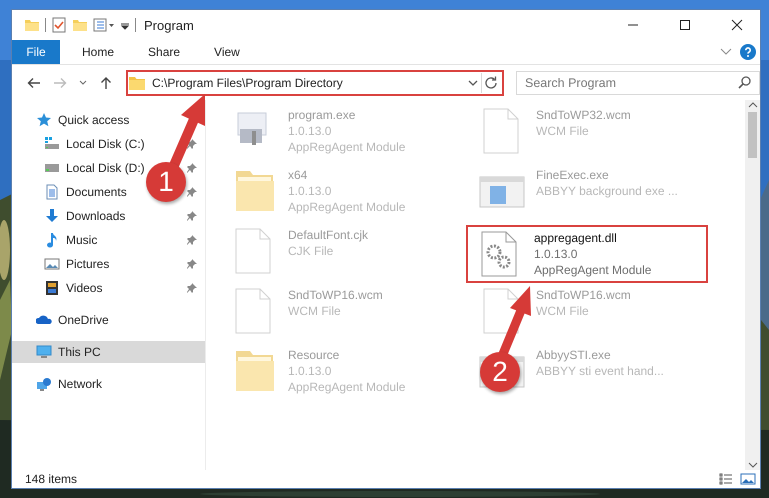 Image resolution: width=769 pixels, height=498 pixels. I want to click on folder-icon, so click(137, 82).